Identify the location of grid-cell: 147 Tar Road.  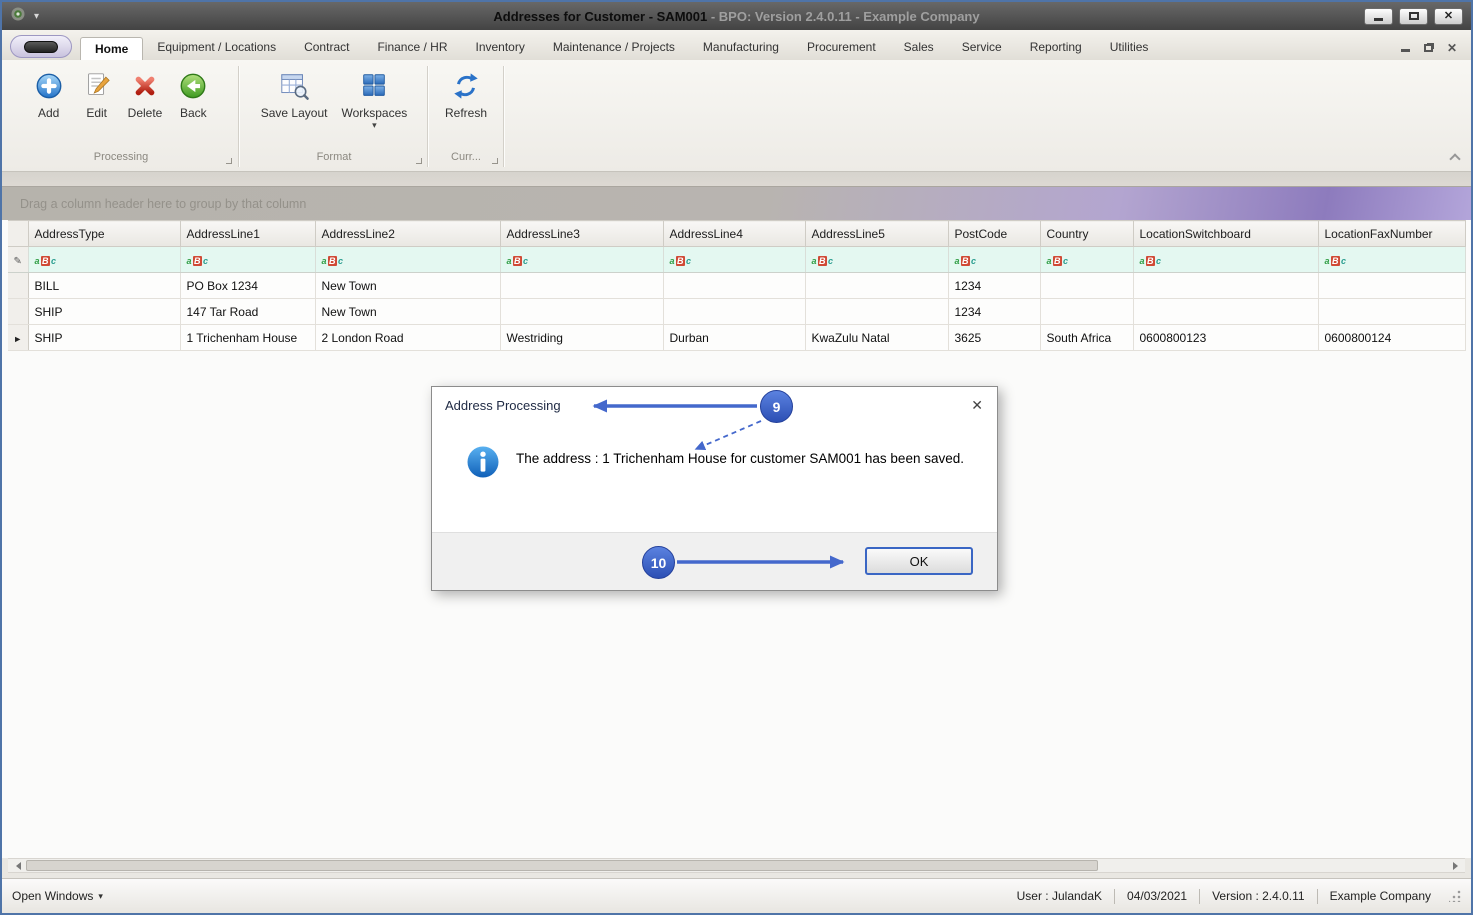
(248, 311).